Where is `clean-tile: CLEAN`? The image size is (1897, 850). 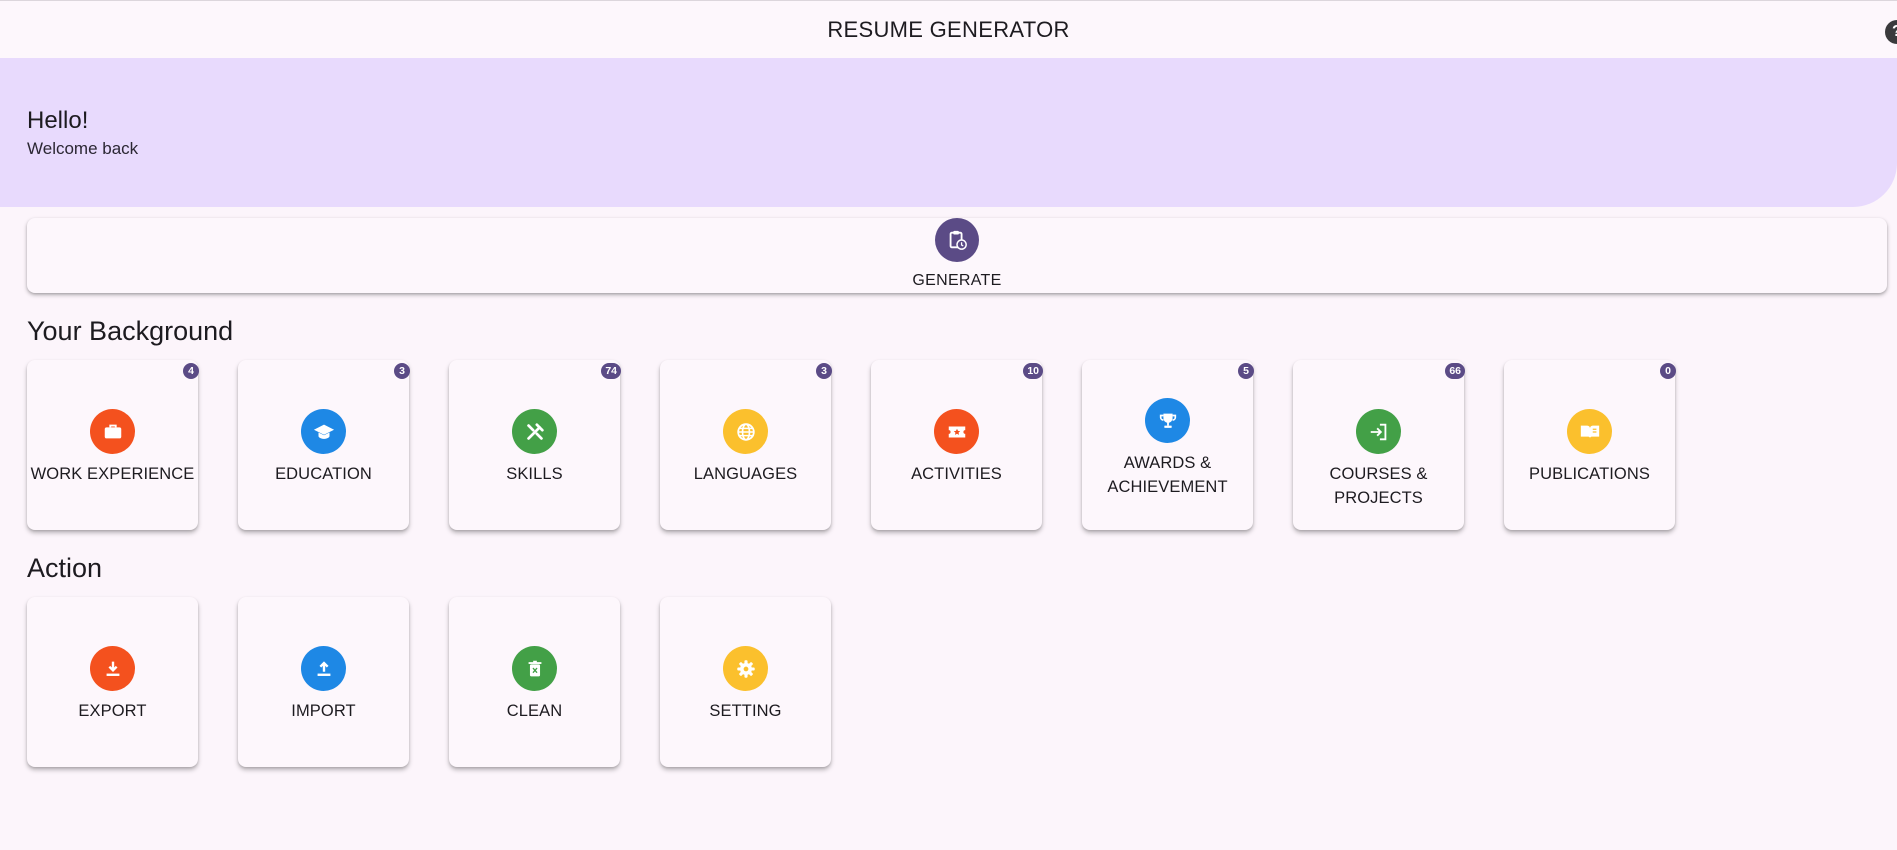
clean-tile: CLEAN is located at coordinates (534, 682).